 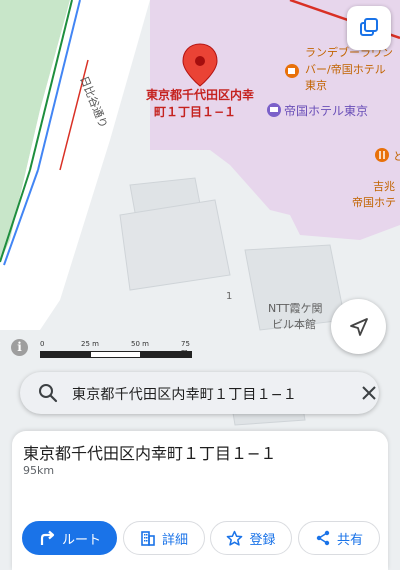 I want to click on close-icon, so click(x=369, y=393).